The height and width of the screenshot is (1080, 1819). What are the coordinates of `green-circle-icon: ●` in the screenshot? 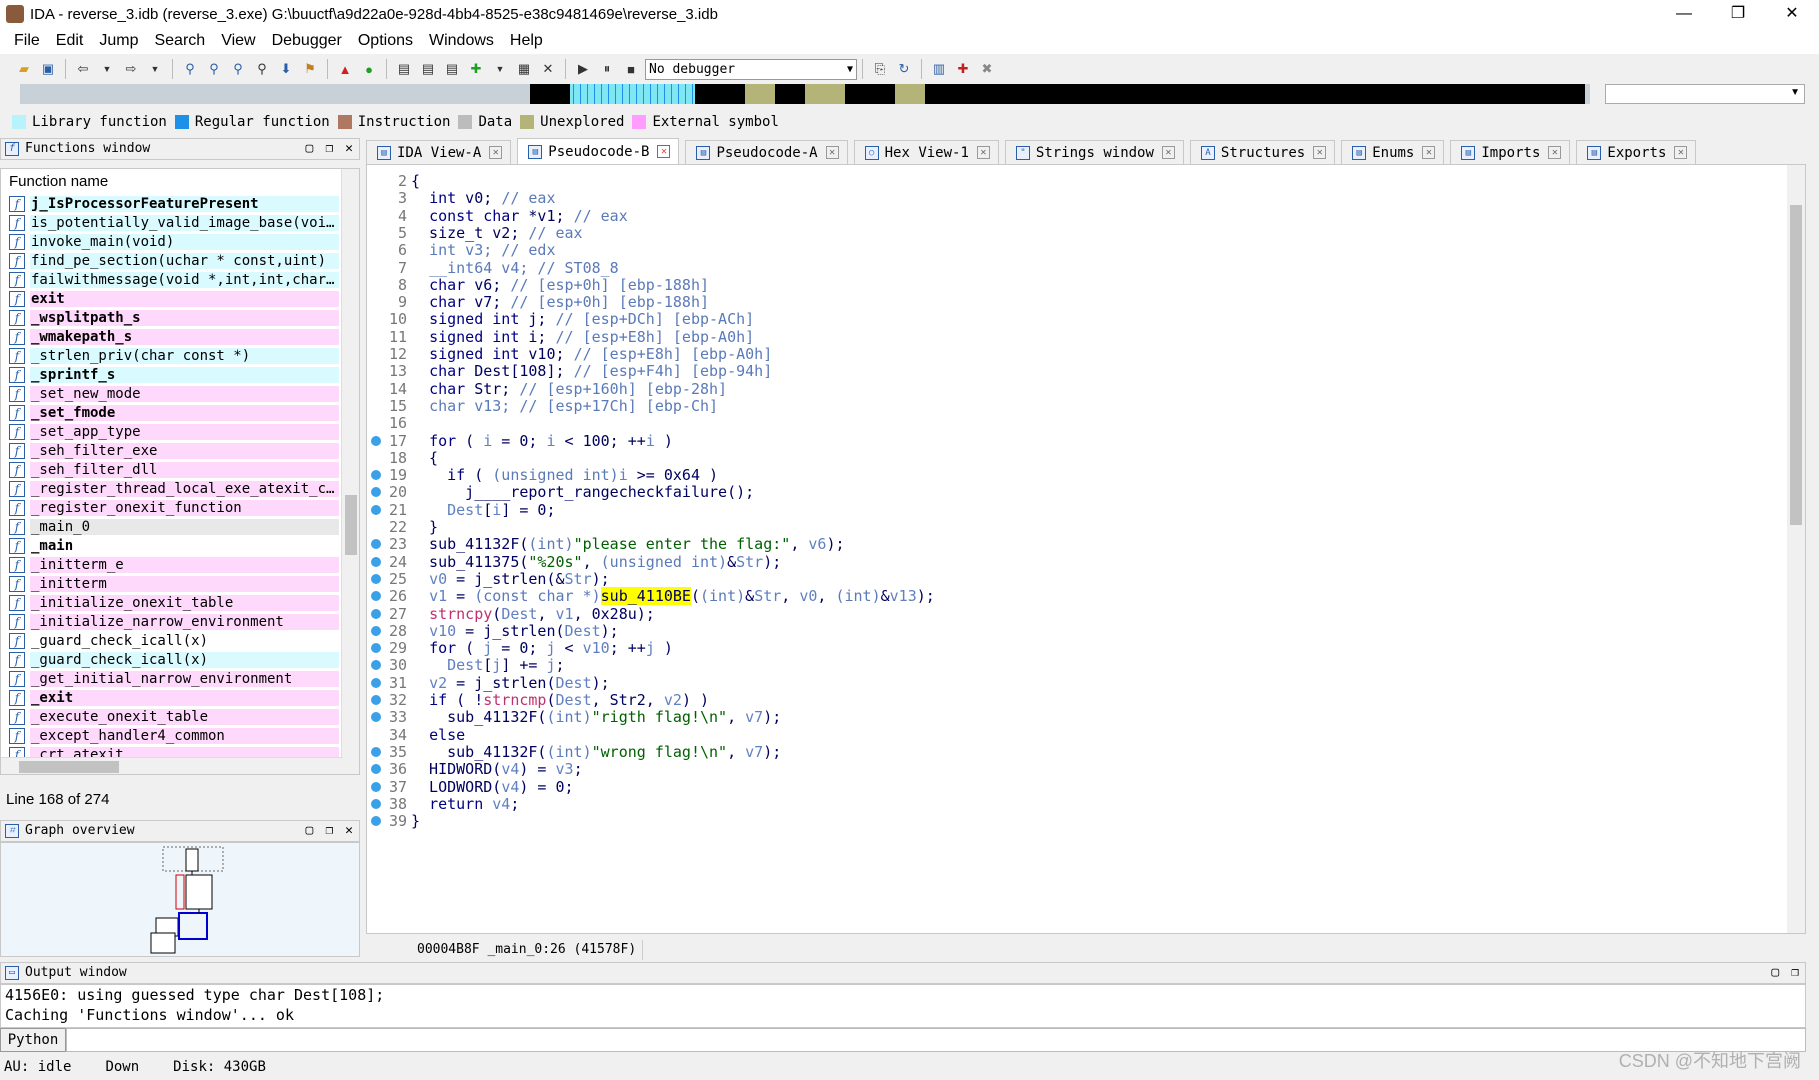 It's located at (369, 69).